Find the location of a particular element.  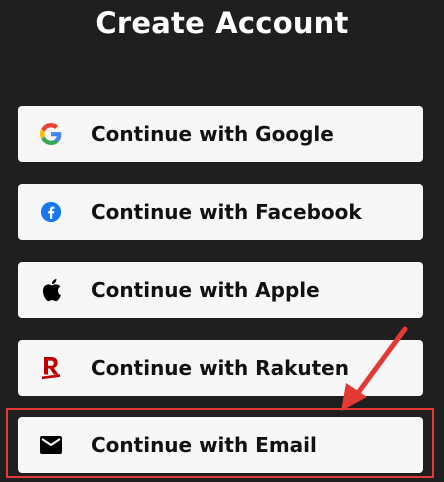

apple-button-label: Continue with Apple is located at coordinates (205, 290).